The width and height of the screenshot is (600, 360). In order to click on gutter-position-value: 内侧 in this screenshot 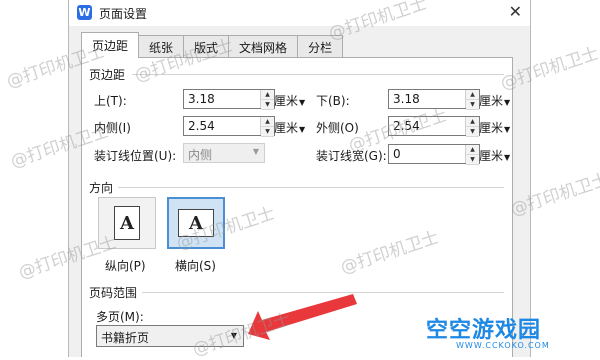, I will do `click(200, 155)`.